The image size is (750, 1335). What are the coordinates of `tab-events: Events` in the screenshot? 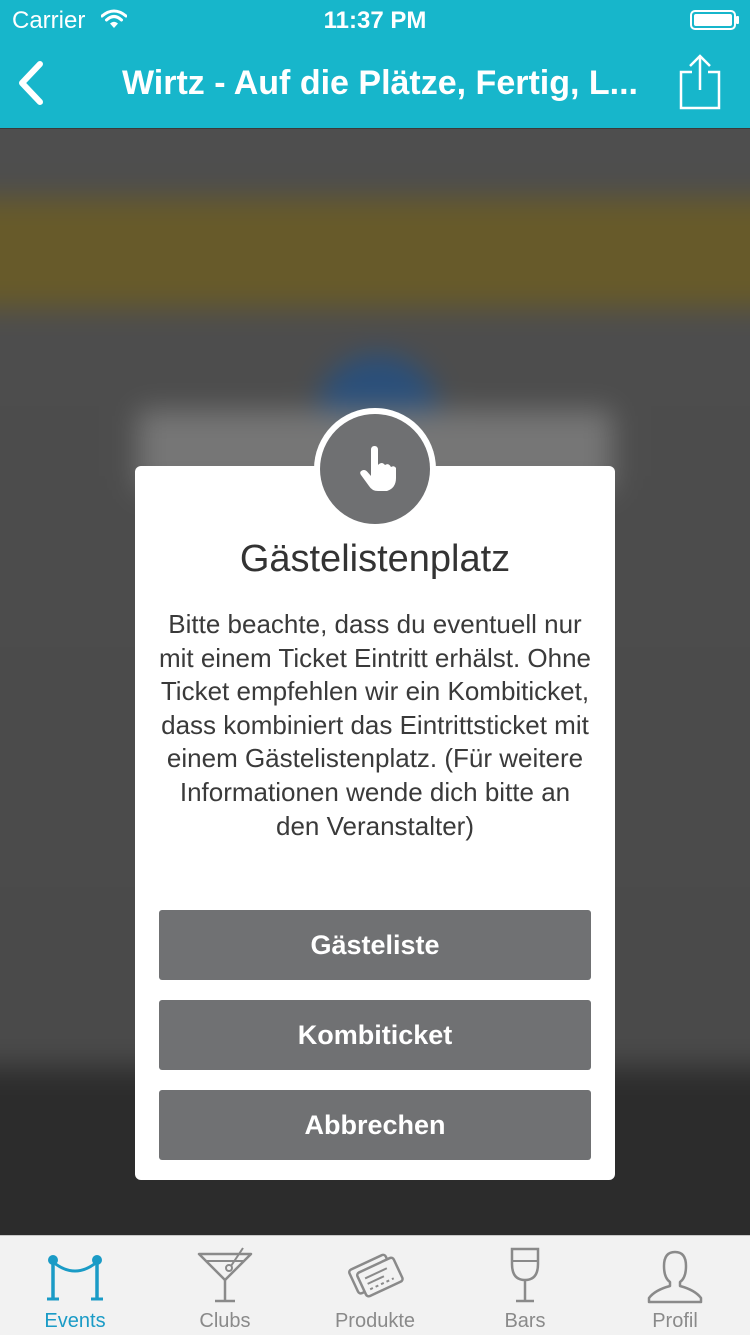 It's located at (75, 1285).